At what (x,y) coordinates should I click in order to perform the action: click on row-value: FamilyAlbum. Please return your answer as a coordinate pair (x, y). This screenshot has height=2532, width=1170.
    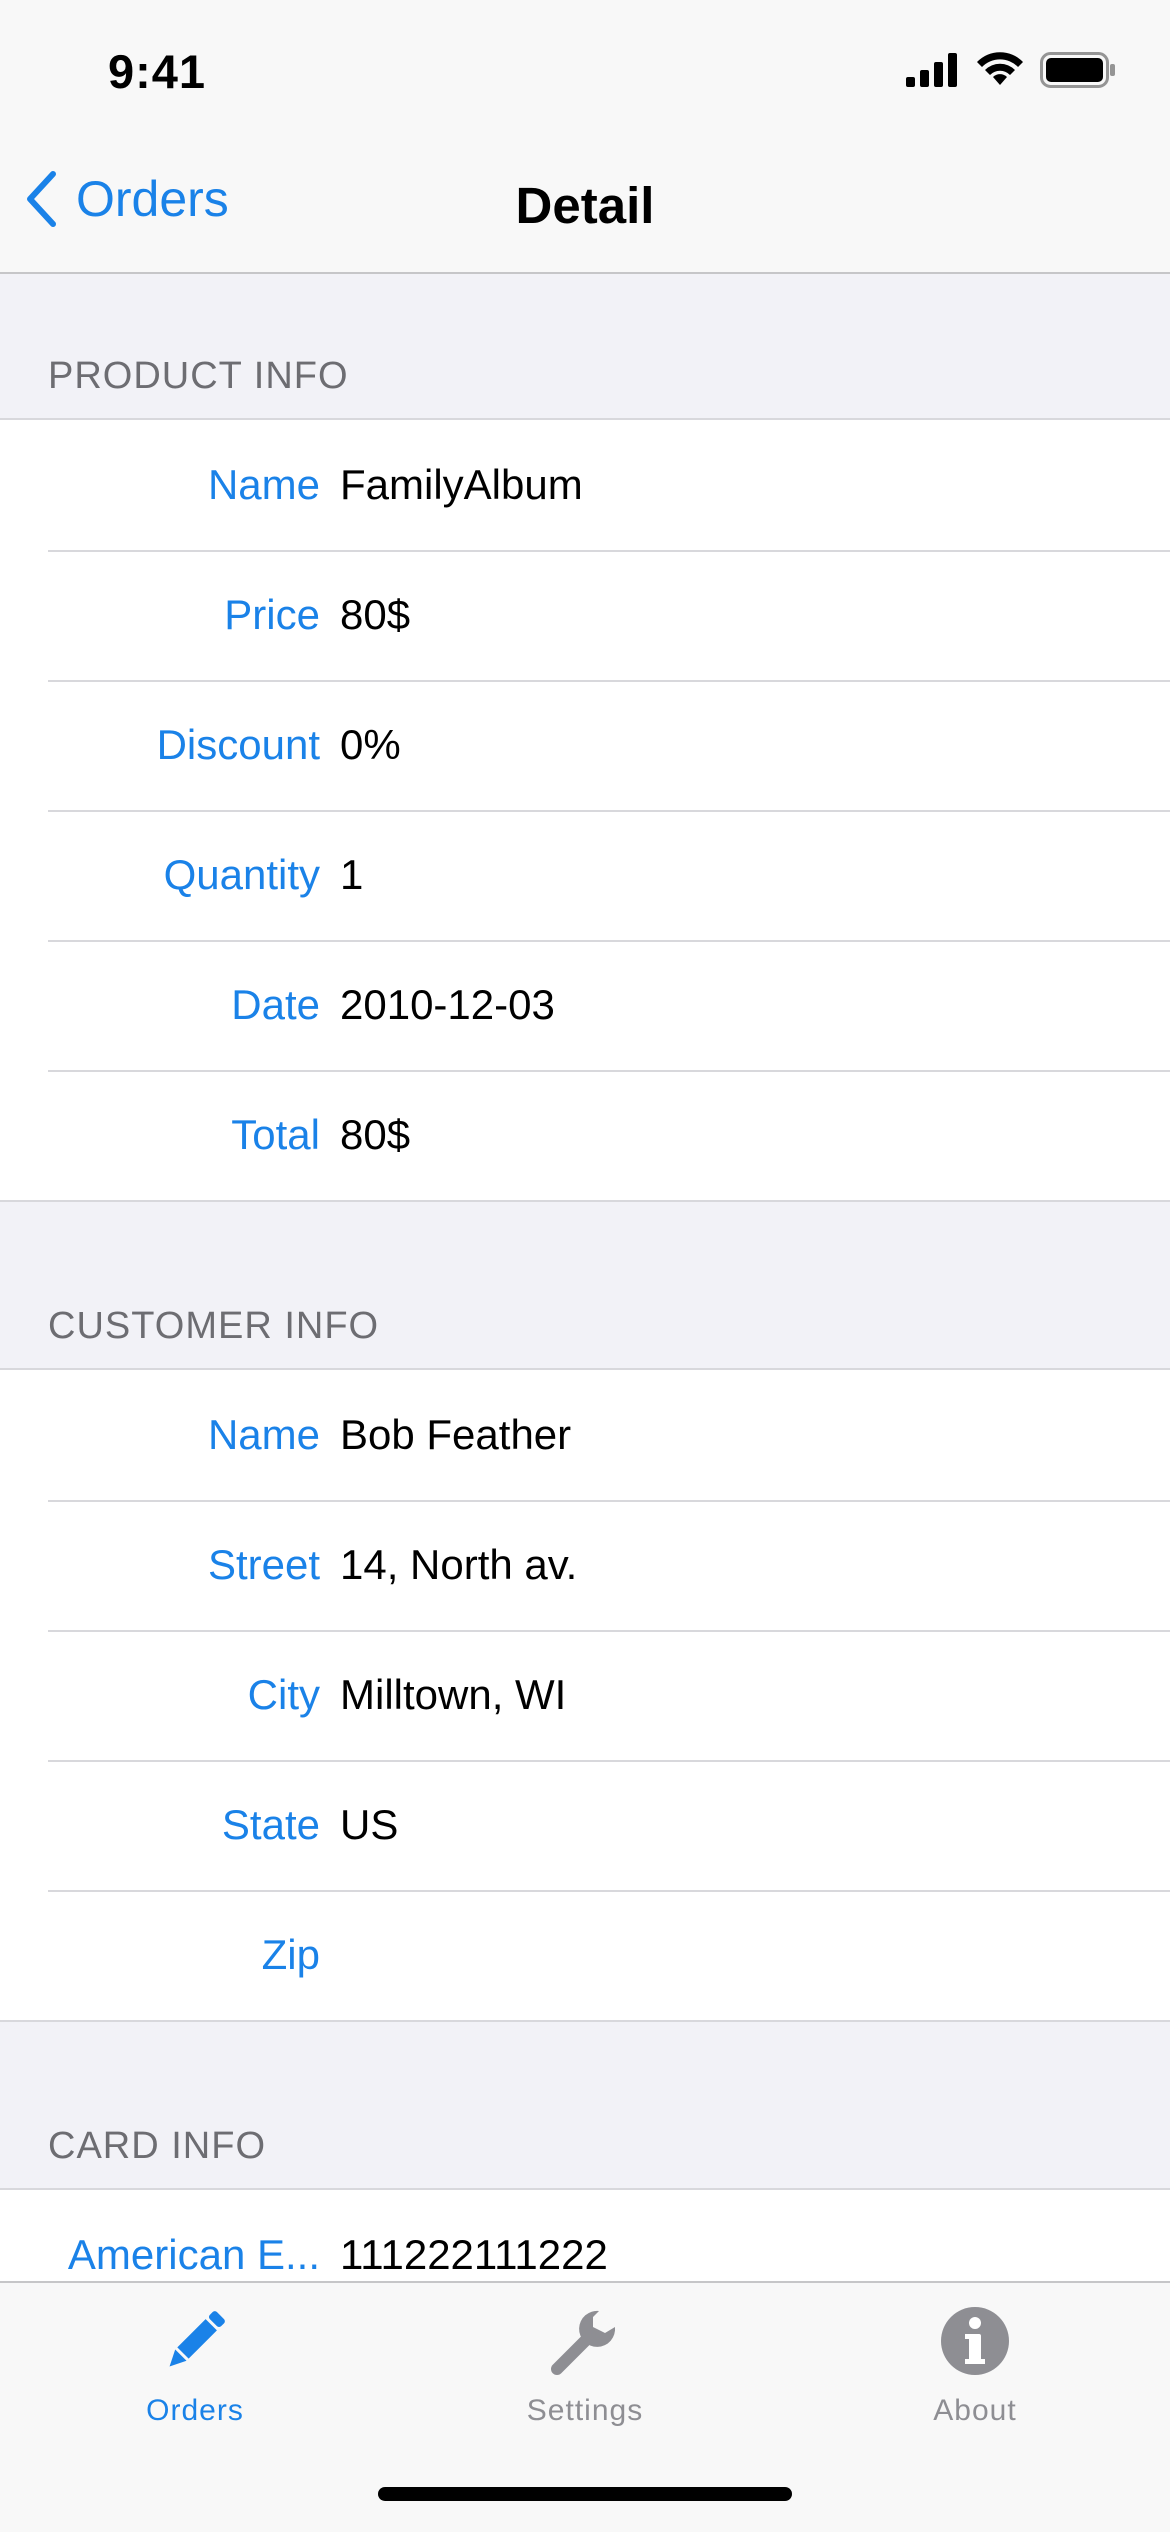
    Looking at the image, I should click on (461, 484).